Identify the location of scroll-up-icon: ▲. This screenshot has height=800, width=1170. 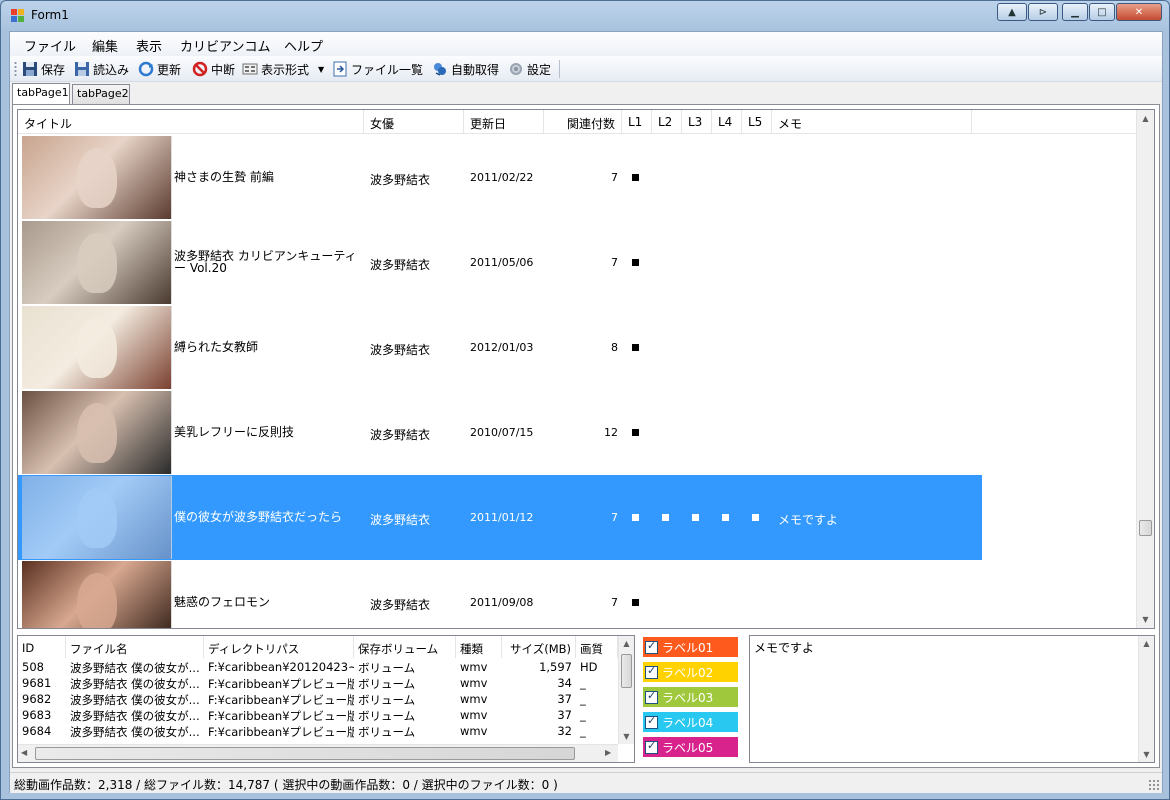
(1012, 12).